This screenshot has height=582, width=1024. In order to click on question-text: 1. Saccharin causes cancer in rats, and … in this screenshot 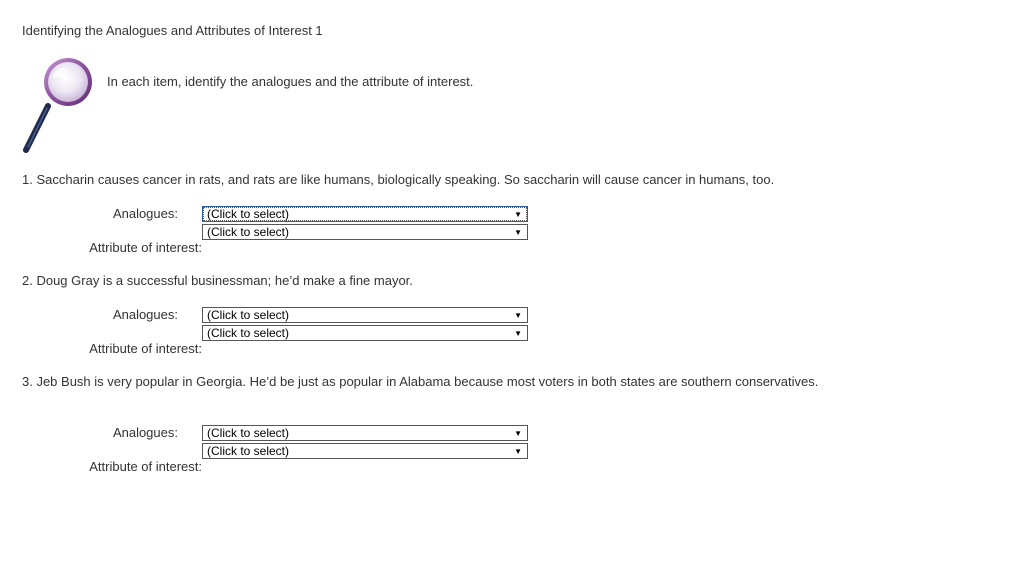, I will do `click(398, 179)`.